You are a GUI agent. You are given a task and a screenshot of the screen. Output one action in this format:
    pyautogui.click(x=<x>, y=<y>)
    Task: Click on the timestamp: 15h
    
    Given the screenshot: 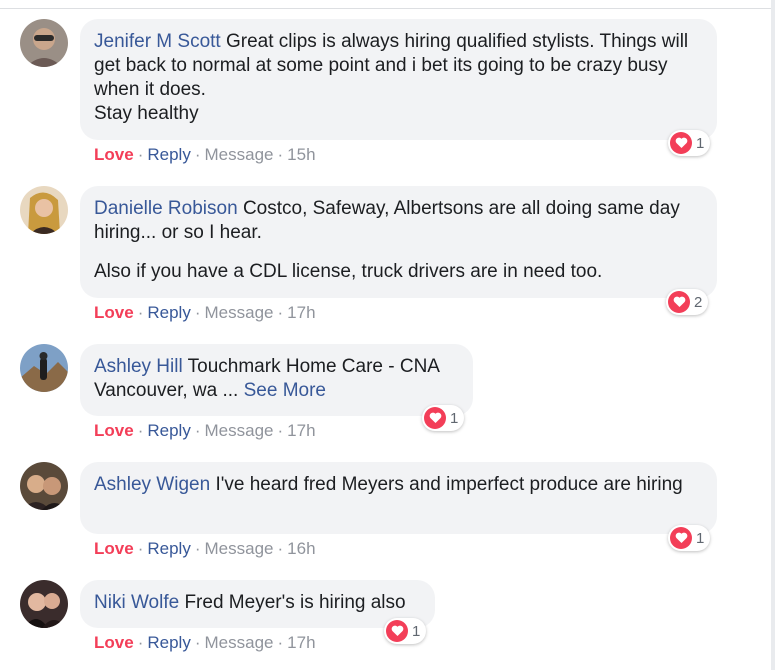 What is the action you would take?
    pyautogui.click(x=301, y=154)
    